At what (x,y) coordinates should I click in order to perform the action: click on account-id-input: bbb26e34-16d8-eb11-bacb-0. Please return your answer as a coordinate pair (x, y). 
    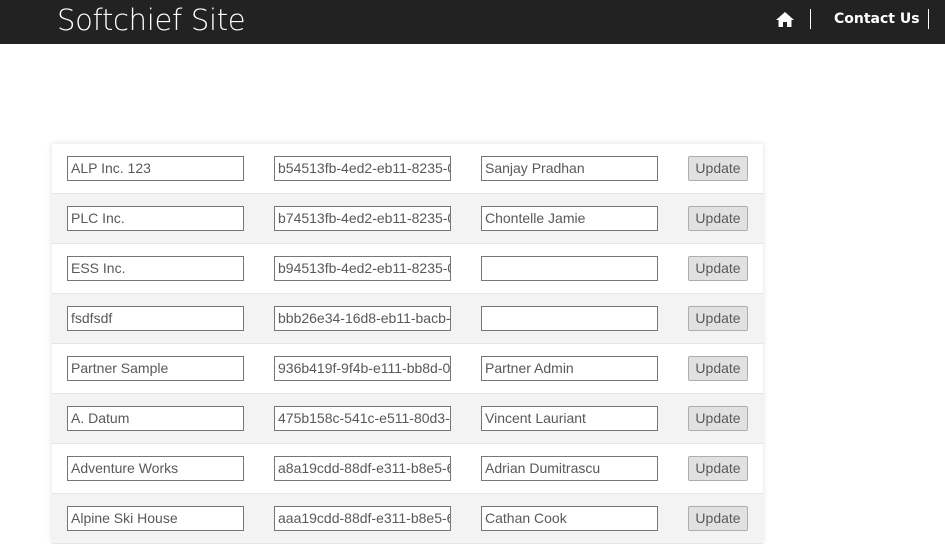
    Looking at the image, I should click on (362, 318).